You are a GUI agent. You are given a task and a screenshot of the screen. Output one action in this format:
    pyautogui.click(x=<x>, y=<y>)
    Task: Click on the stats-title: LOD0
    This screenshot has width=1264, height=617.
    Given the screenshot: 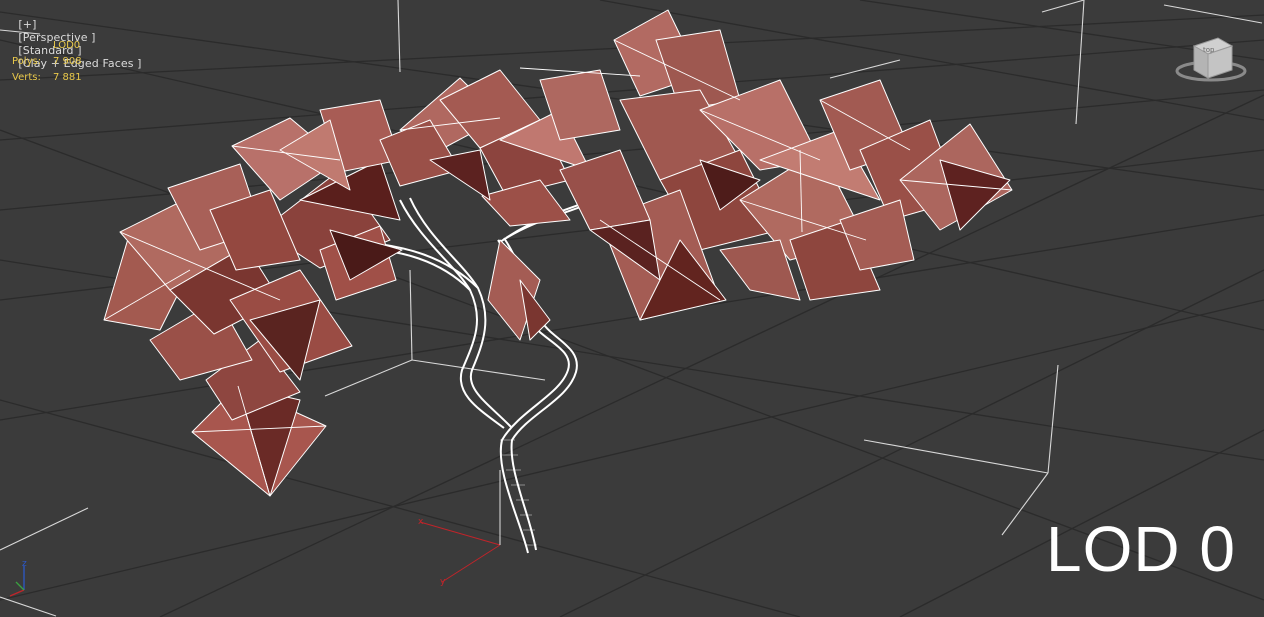 What is the action you would take?
    pyautogui.click(x=67, y=45)
    